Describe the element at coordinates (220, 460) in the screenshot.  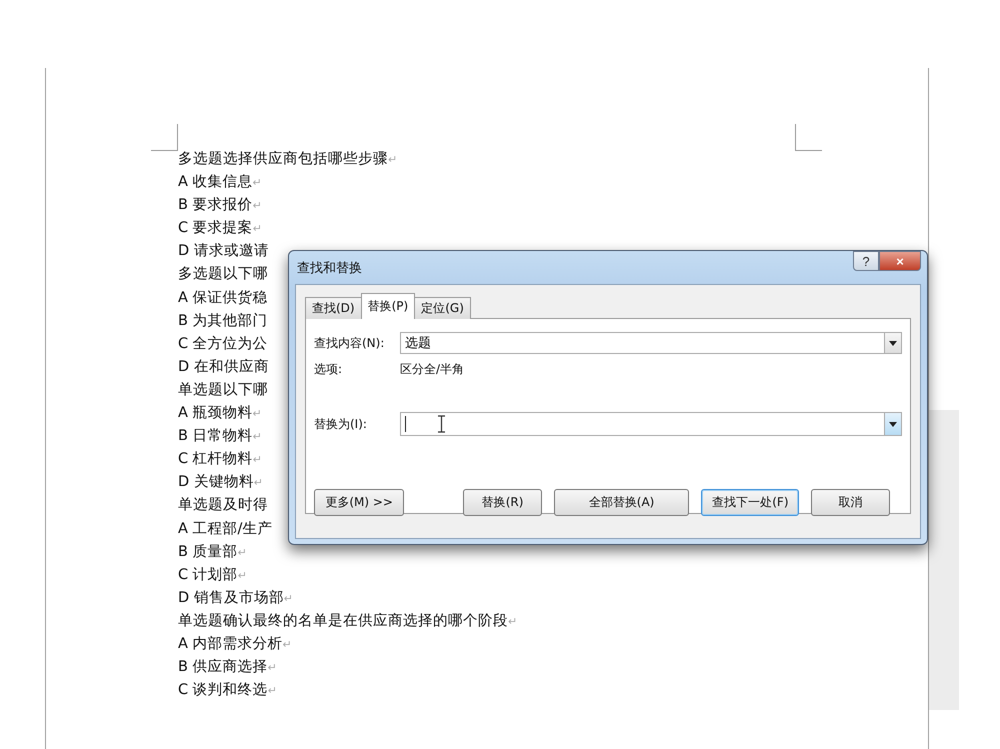
I see `document-line: C 杠杆物料↵` at that location.